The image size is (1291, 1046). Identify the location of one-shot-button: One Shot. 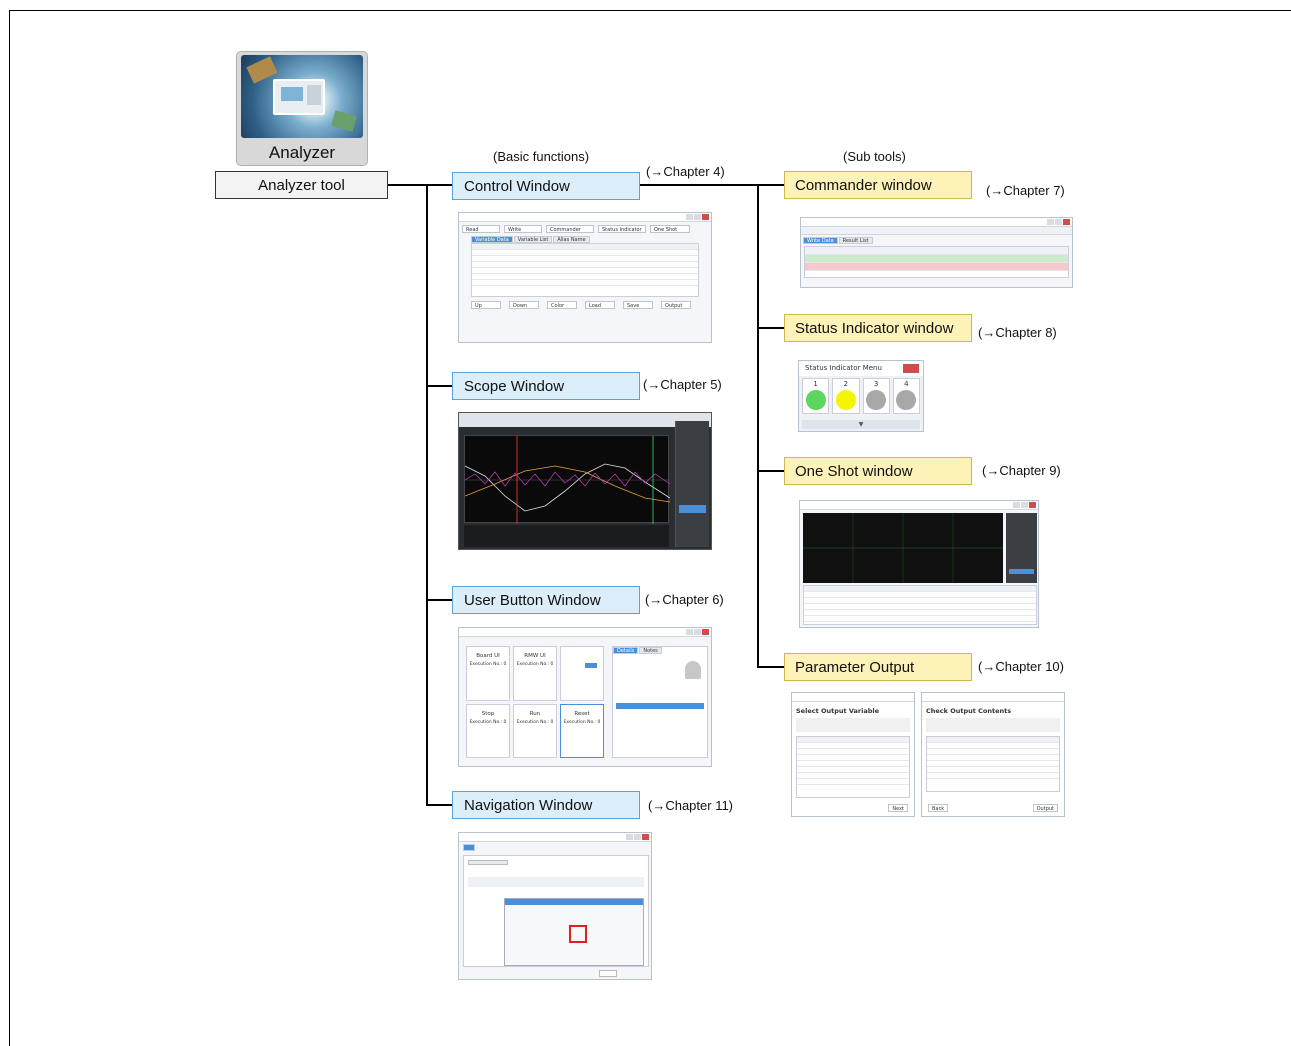
(670, 229).